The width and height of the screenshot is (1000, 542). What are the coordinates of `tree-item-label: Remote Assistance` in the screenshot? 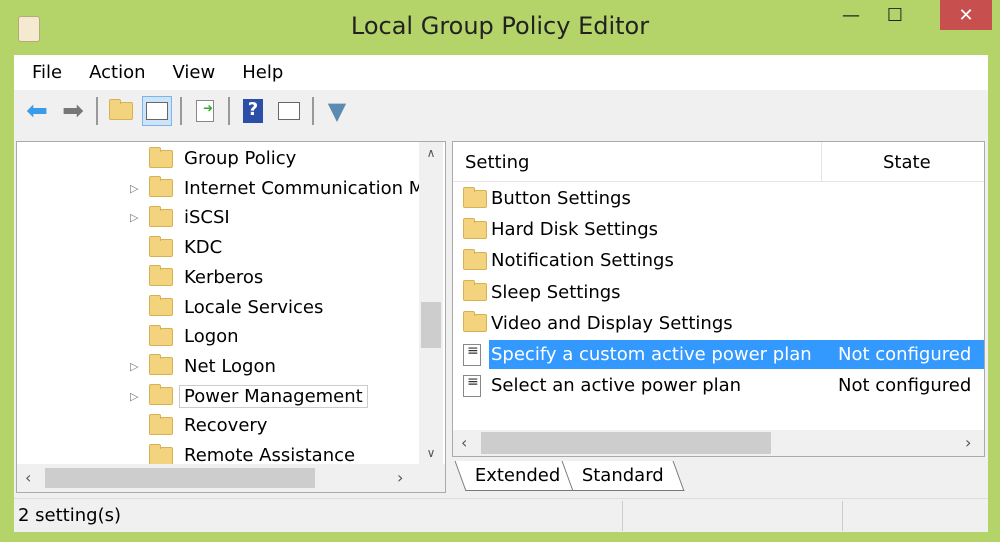 It's located at (270, 455).